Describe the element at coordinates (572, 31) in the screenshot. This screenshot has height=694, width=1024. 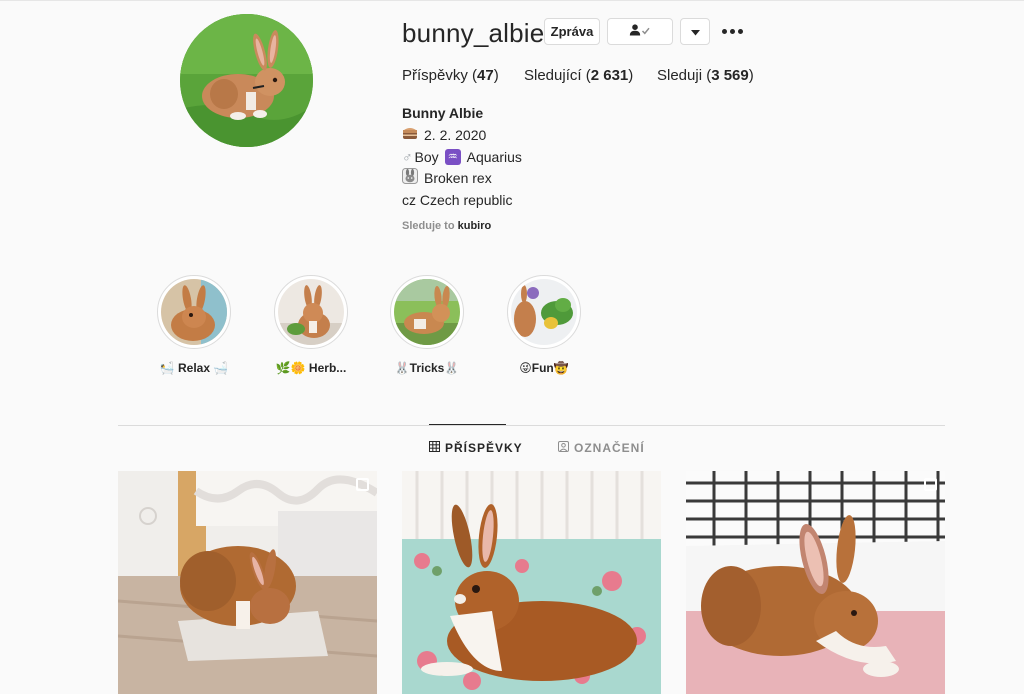
I see `message-button: Zpráva` at that location.